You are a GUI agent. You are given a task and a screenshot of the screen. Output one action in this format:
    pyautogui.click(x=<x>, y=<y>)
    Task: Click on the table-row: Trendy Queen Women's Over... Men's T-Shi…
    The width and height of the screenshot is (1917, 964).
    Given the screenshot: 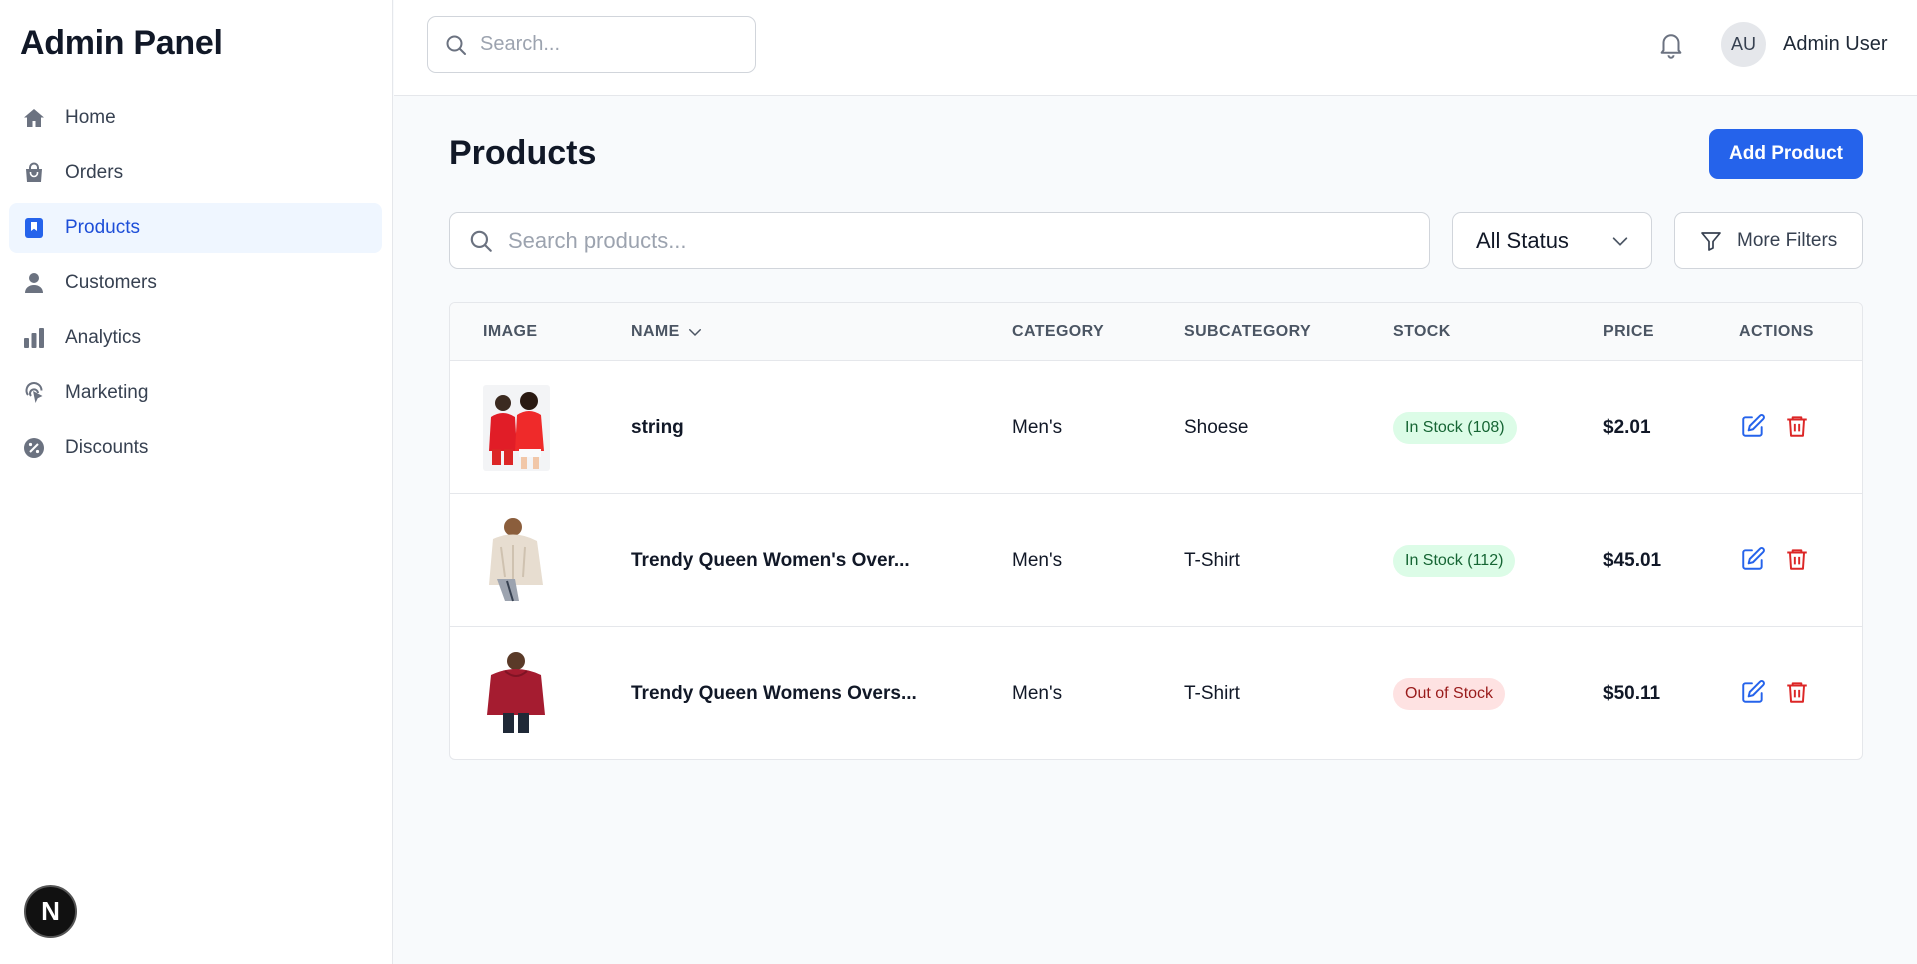 What is the action you would take?
    pyautogui.click(x=1156, y=560)
    